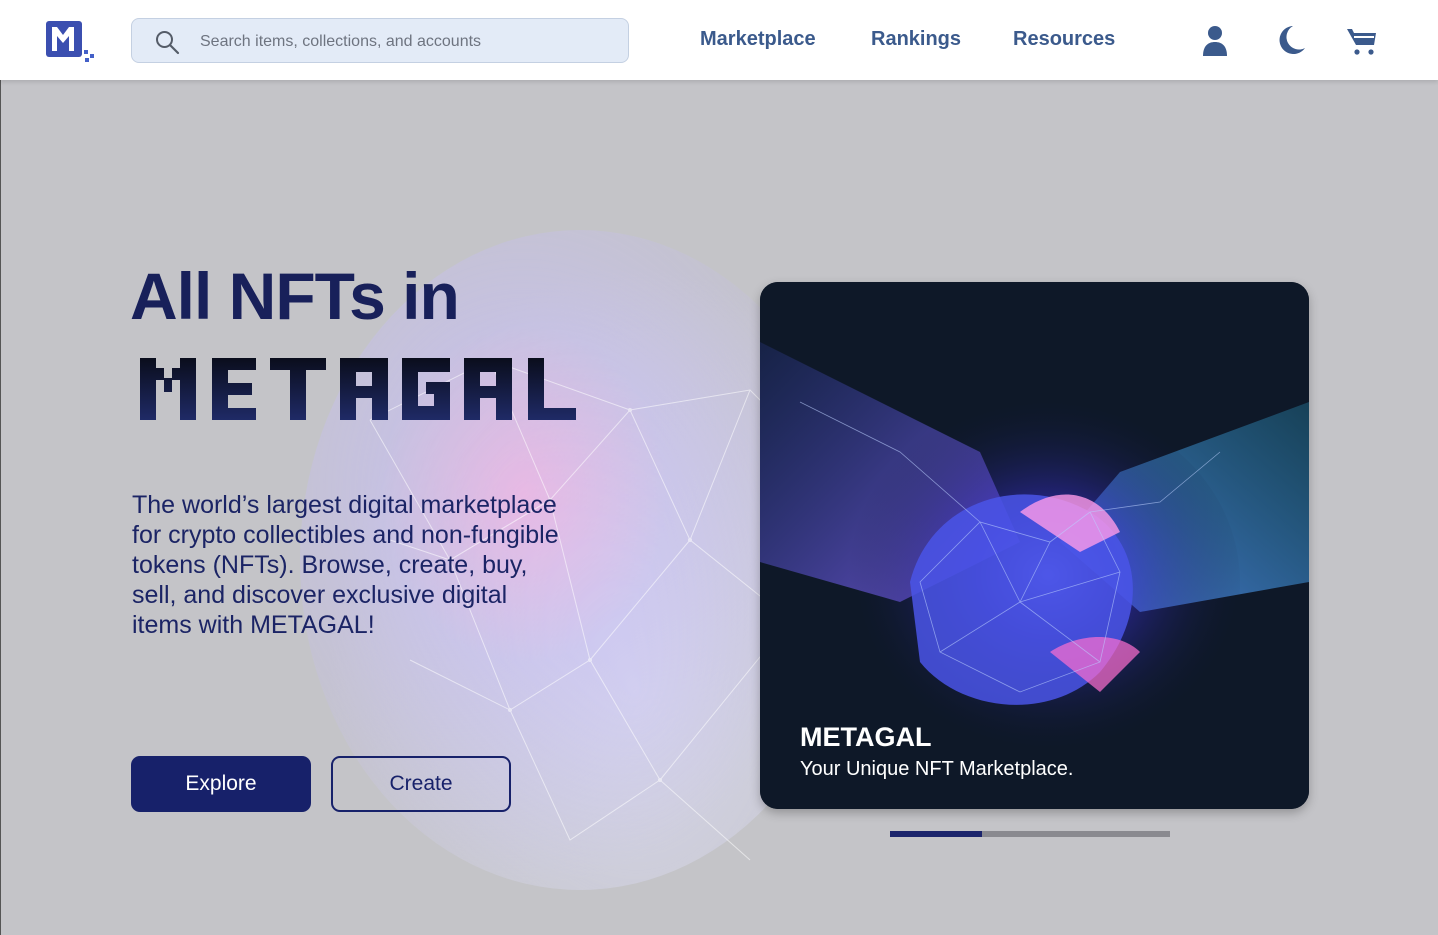  Describe the element at coordinates (358, 389) in the screenshot. I see `metagal-wordmark` at that location.